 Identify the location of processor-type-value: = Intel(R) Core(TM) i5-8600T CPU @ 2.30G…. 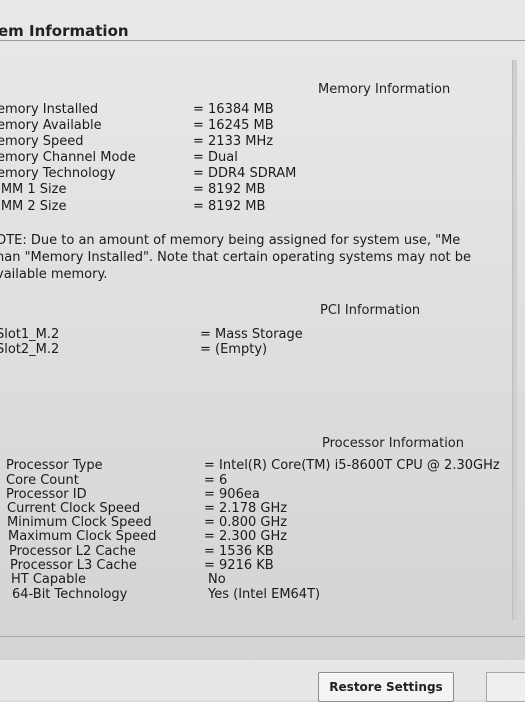
(352, 465).